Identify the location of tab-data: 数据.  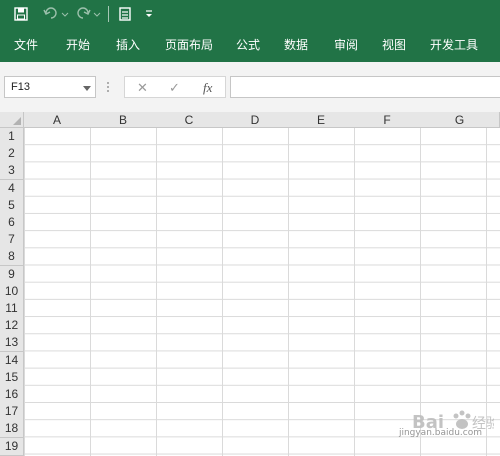
(296, 44).